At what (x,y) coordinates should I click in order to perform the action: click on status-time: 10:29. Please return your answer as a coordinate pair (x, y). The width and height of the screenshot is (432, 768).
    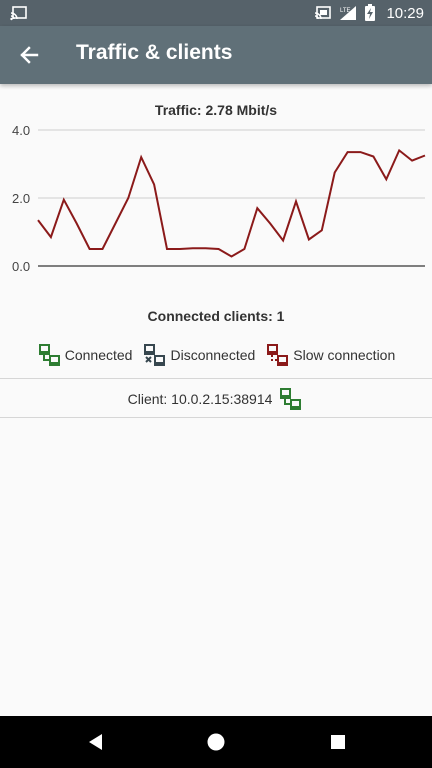
    Looking at the image, I should click on (405, 13).